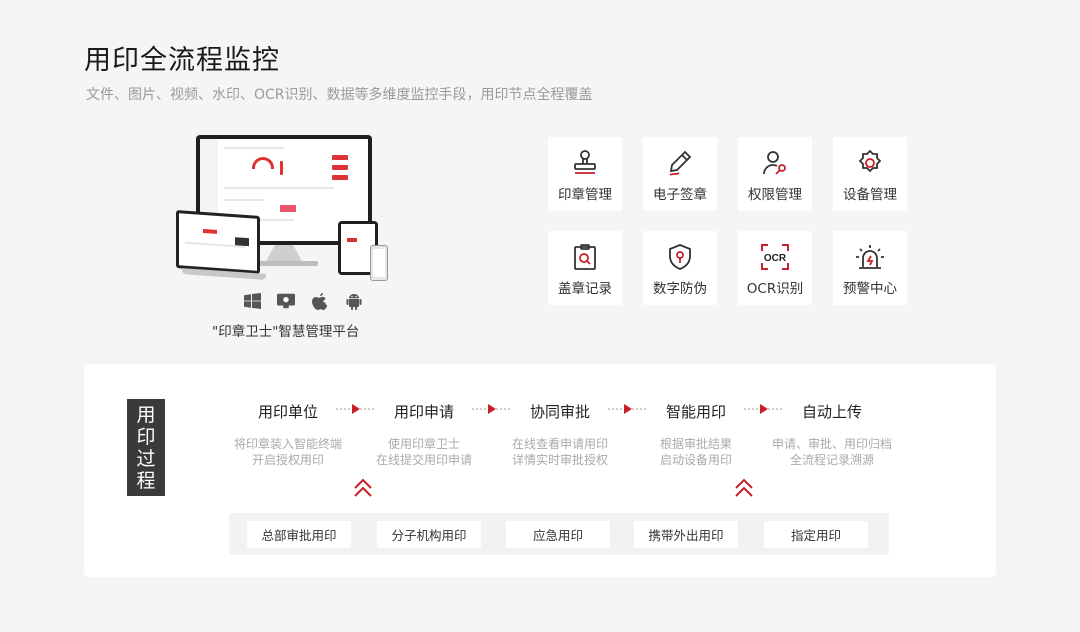 Image resolution: width=1080 pixels, height=632 pixels. What do you see at coordinates (686, 534) in the screenshot?
I see `option-carry-out-use: 携带外出用印` at bounding box center [686, 534].